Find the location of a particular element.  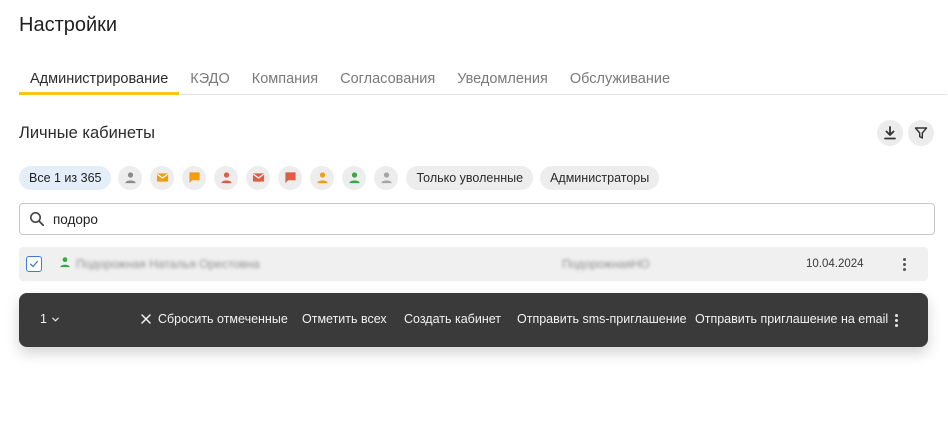

tab-kedo: КЭДО is located at coordinates (210, 81).